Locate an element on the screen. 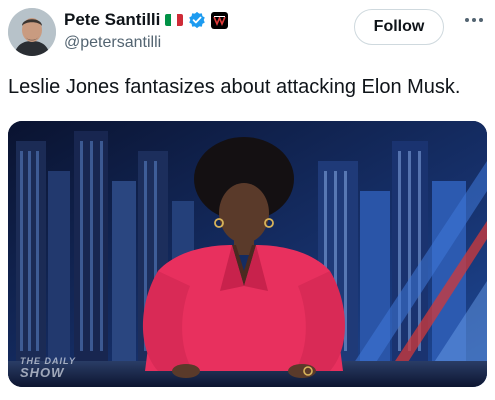 The width and height of the screenshot is (495, 400). italy-flag-icon is located at coordinates (174, 20).